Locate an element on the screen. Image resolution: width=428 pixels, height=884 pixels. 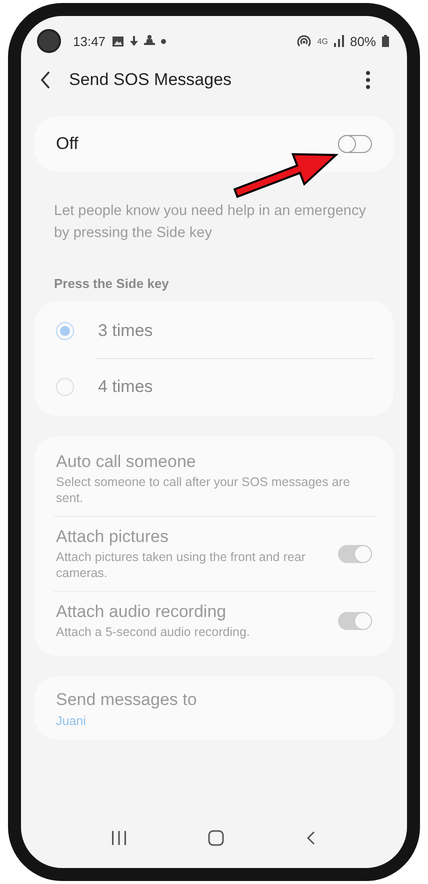
option-label: 4 times is located at coordinates (125, 386).